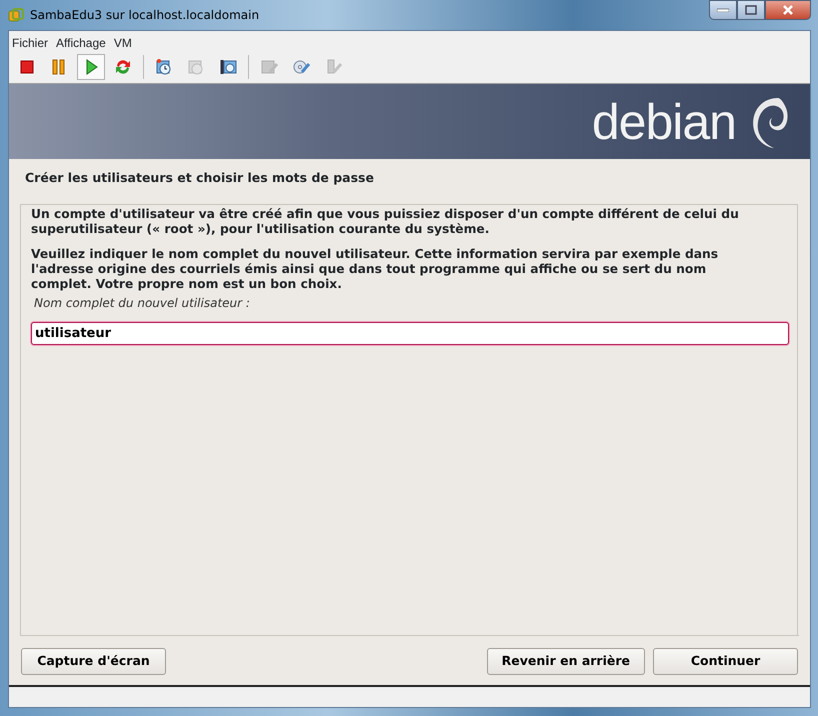 This screenshot has height=716, width=818. What do you see at coordinates (91, 67) in the screenshot?
I see `toolbar-button` at bounding box center [91, 67].